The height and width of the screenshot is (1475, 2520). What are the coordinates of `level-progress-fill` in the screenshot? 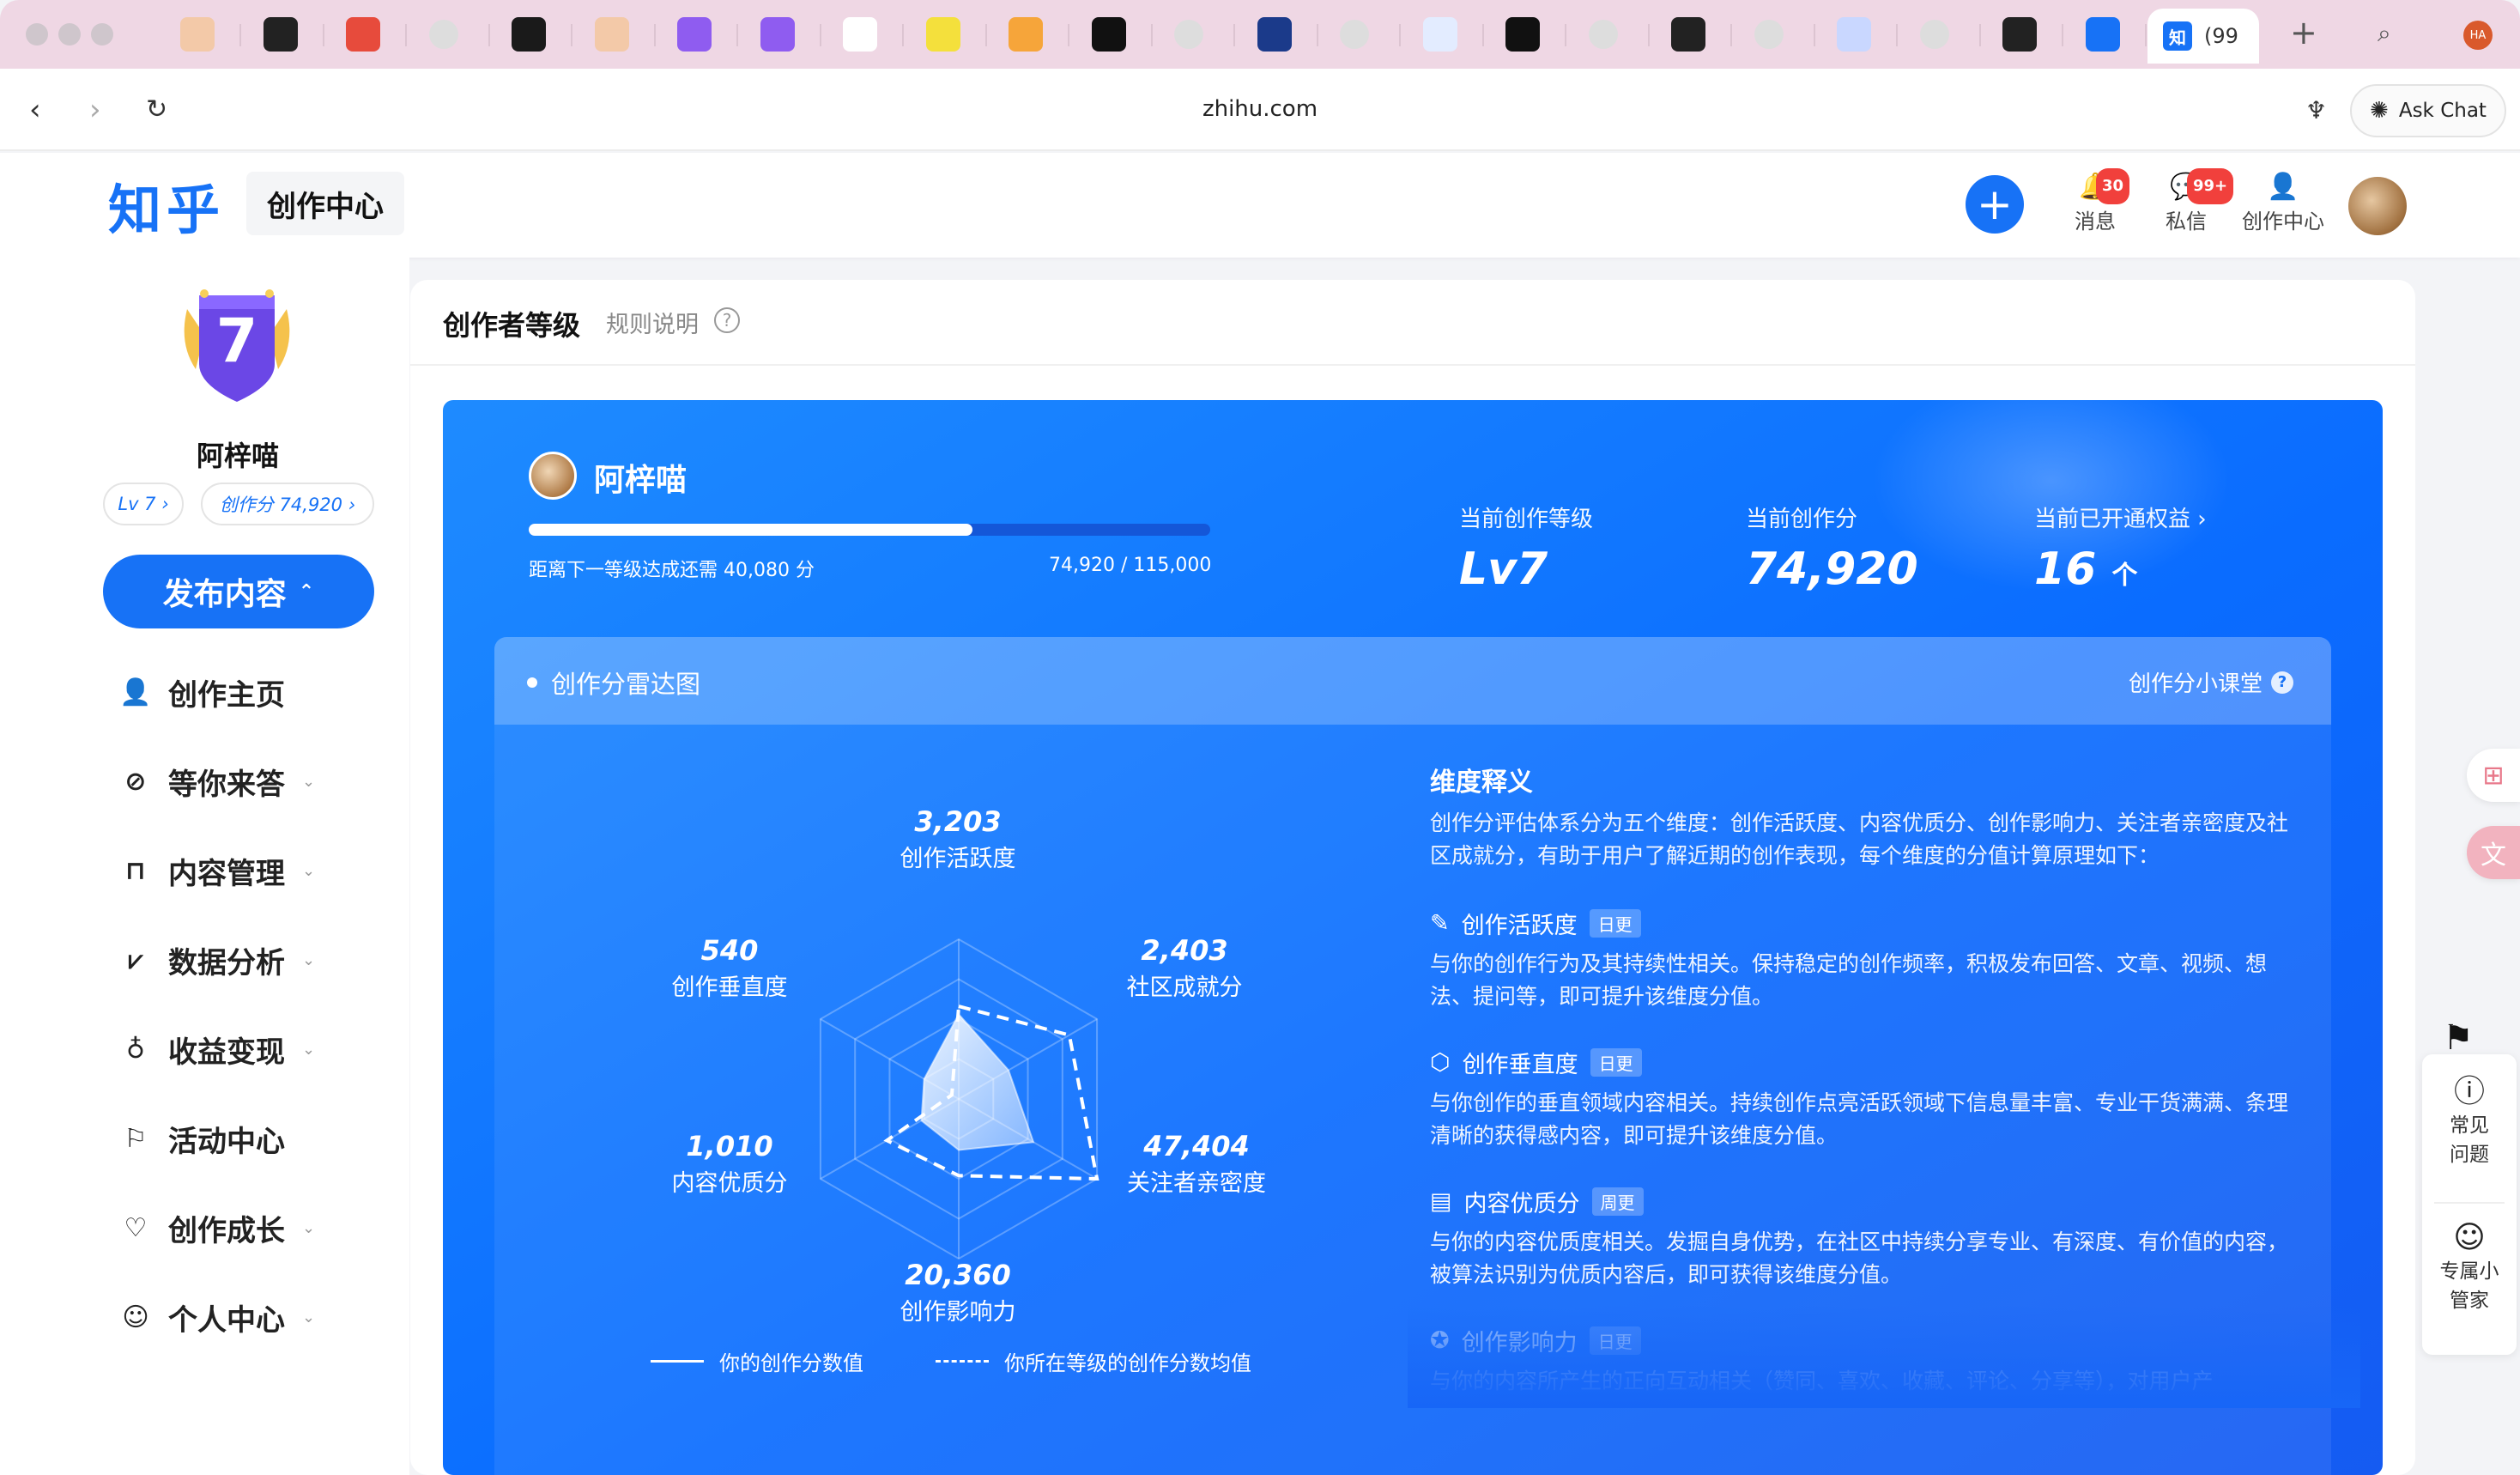 It's located at (751, 530).